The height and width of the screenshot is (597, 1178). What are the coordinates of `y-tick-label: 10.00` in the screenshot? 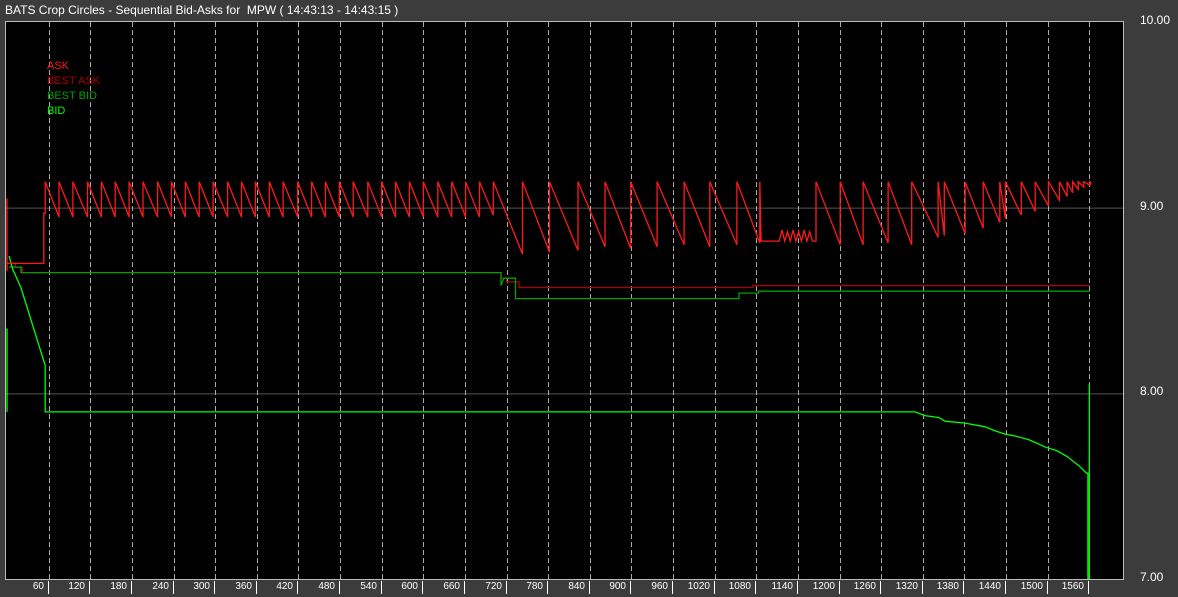 It's located at (1155, 20).